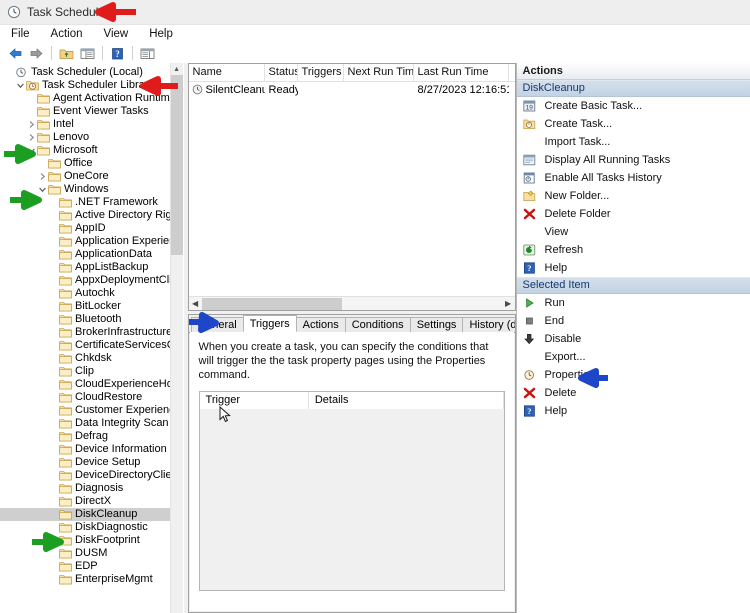 This screenshot has height=613, width=750. Describe the element at coordinates (85, 579) in the screenshot. I see `tree-item: EnterpriseMgmt` at that location.